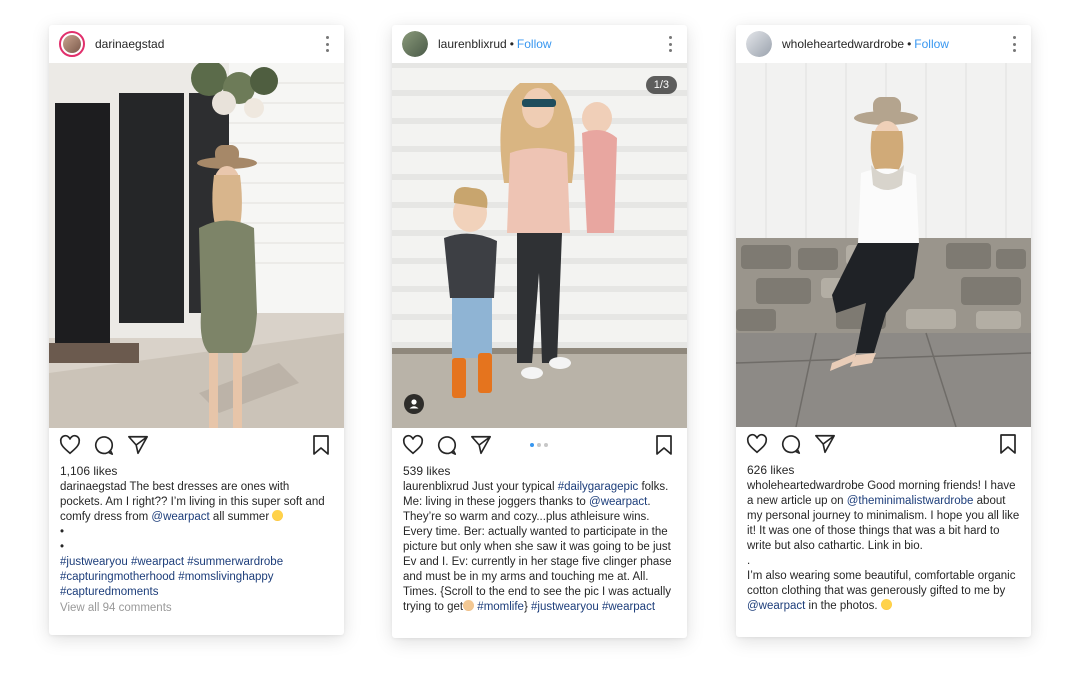  Describe the element at coordinates (513, 487) in the screenshot. I see `caption-text: Just your typical` at that location.